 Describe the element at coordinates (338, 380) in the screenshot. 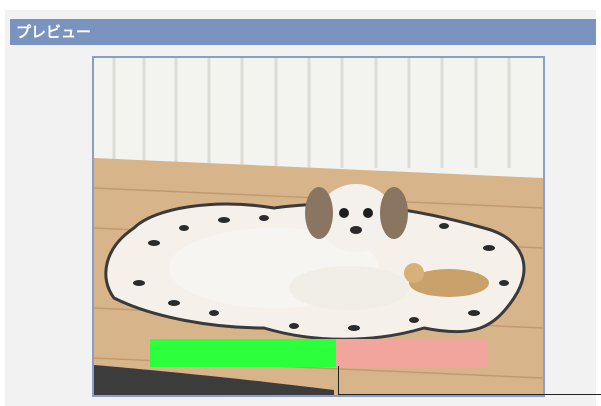

I see `cursor-line-vertical` at that location.